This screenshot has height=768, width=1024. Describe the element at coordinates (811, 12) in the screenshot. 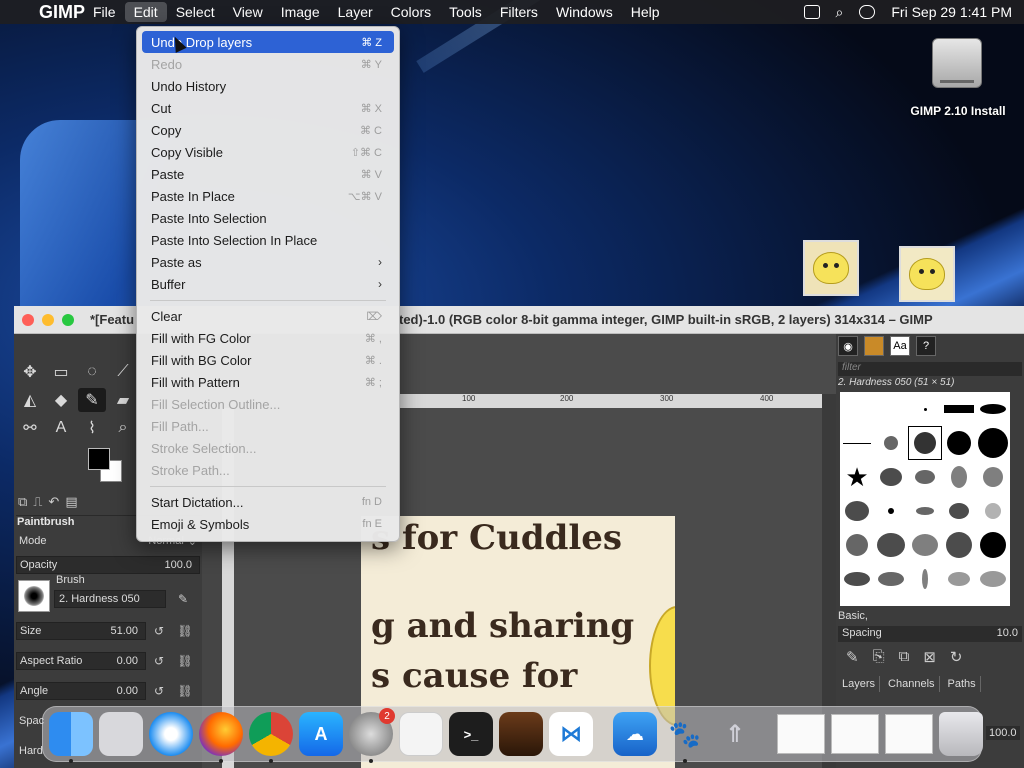

I see `screen-mirroring-icon` at that location.